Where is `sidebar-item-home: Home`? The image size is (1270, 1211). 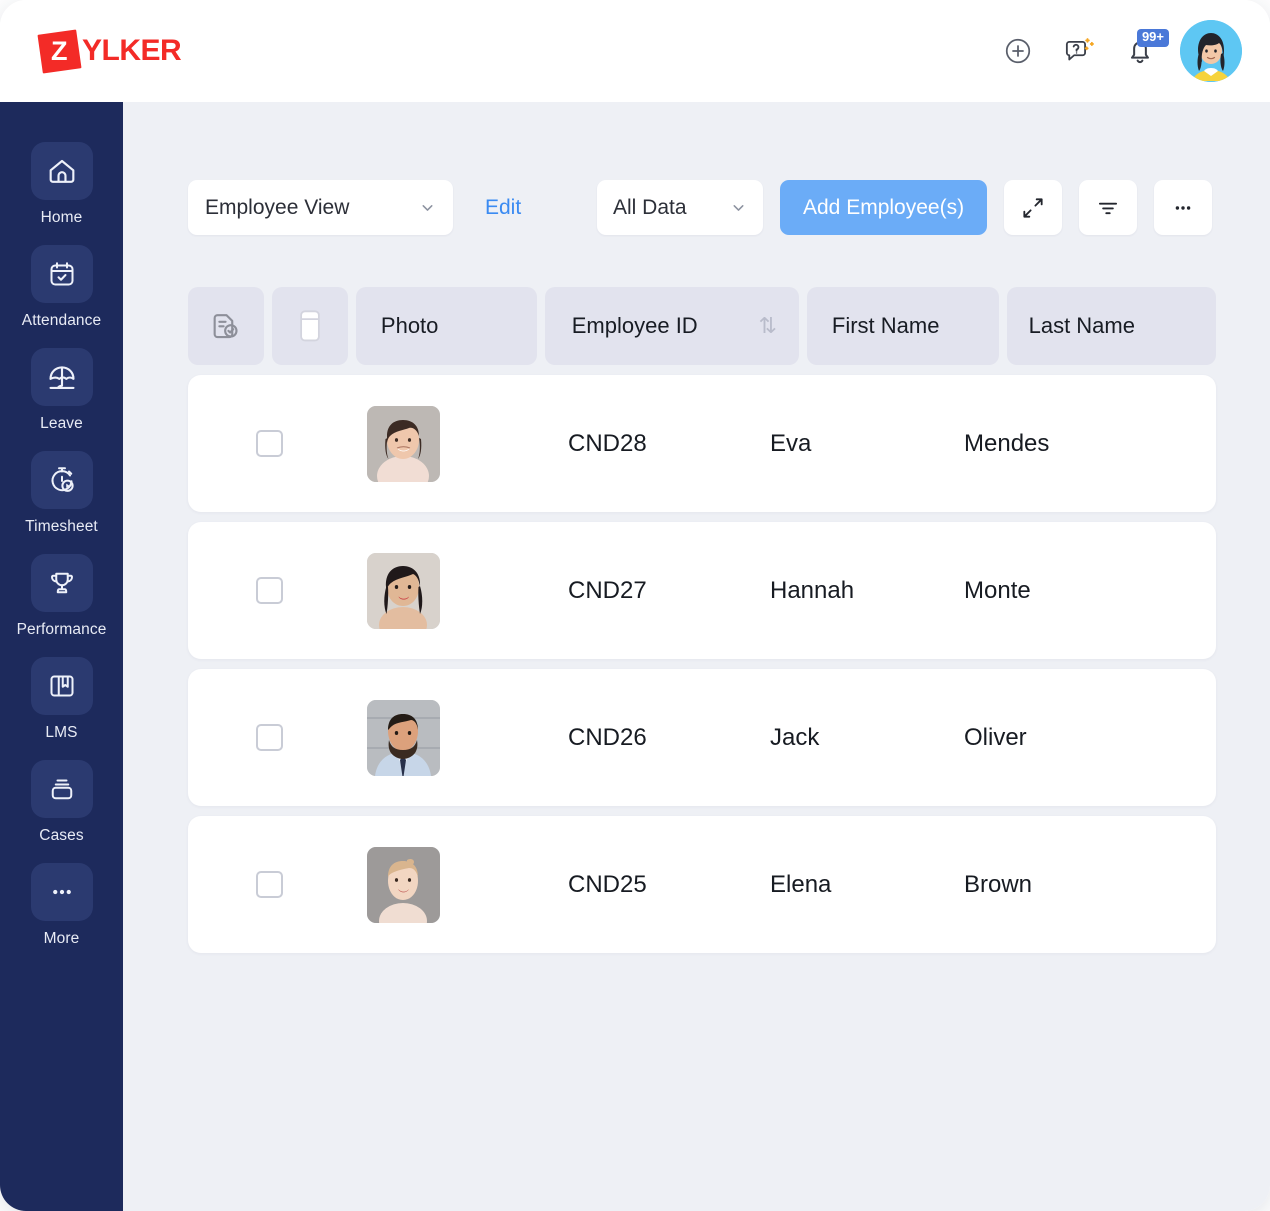 sidebar-item-home: Home is located at coordinates (62, 184).